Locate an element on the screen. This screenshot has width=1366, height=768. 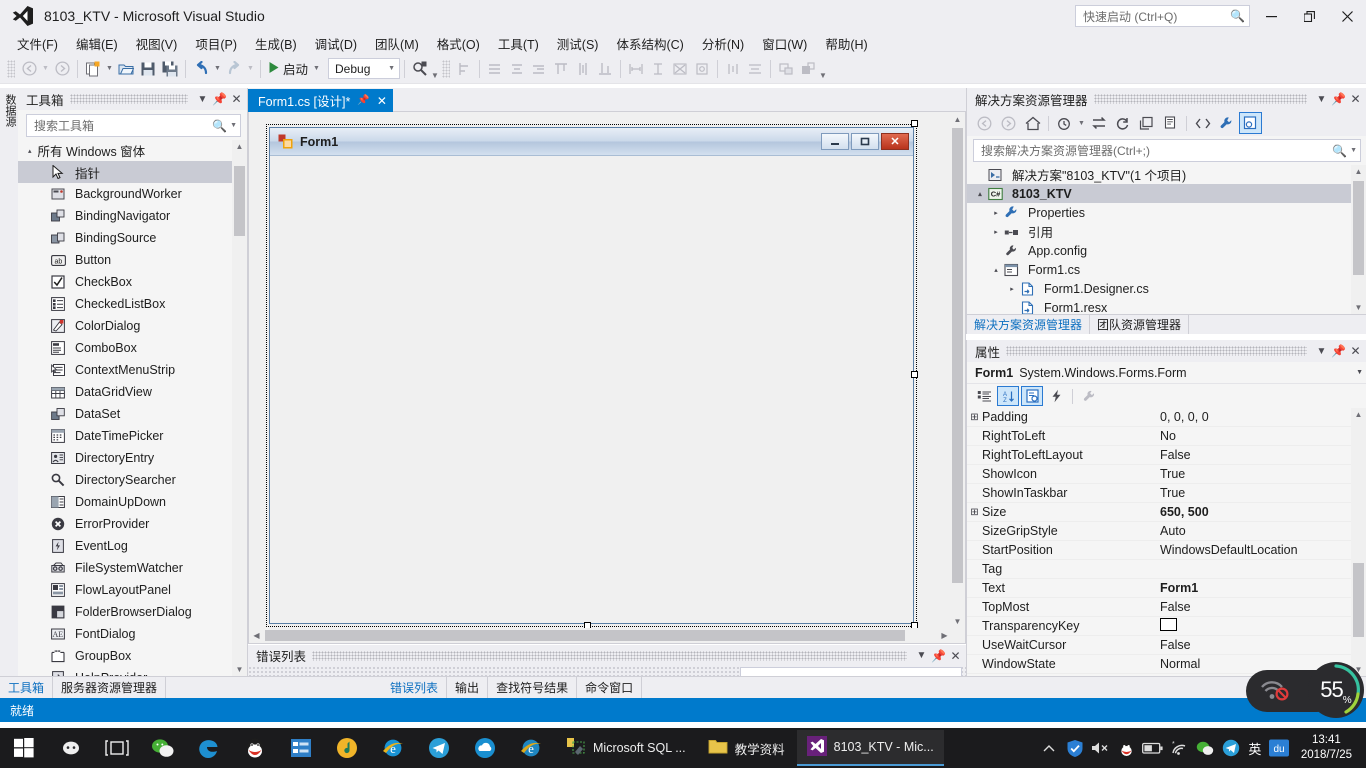
designer-vertical-scrollbar: ▲ ▼ is located at coordinates (957, 370).